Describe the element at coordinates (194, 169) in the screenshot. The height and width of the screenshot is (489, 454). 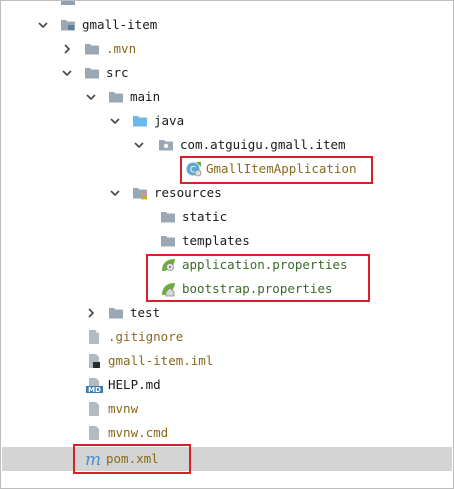
I see `spring-boot-class-icon: C` at that location.